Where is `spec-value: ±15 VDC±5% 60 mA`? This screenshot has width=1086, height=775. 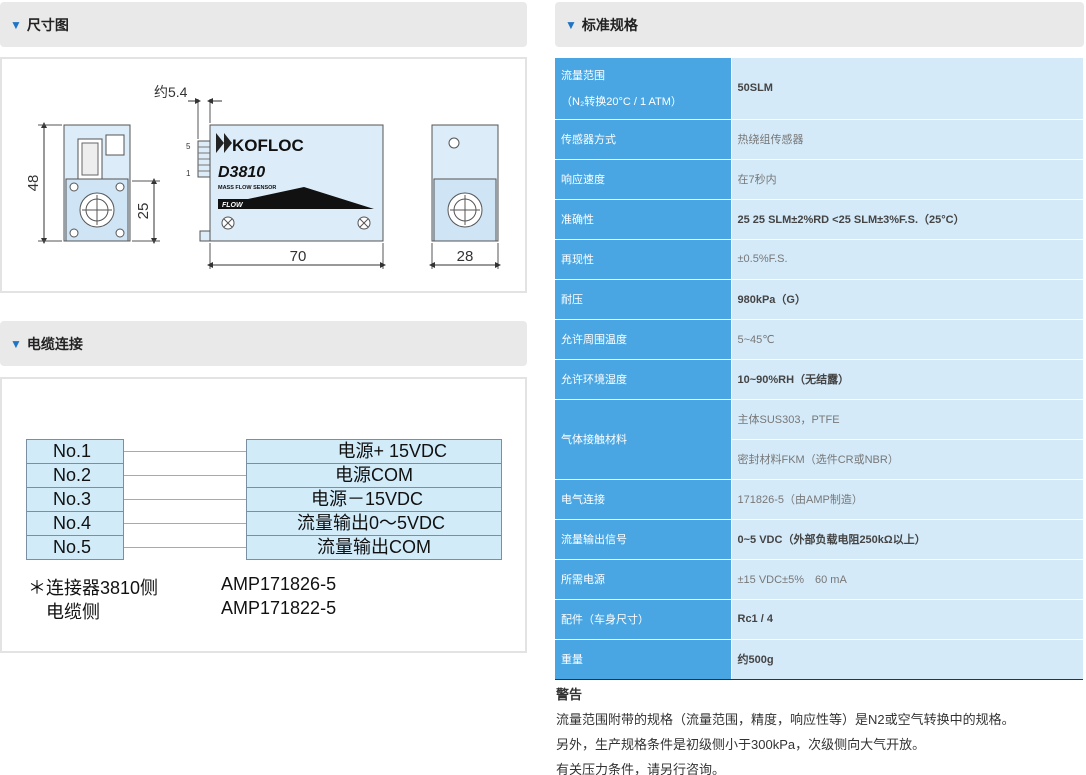
spec-value: ±15 VDC±5% 60 mA is located at coordinates (907, 579).